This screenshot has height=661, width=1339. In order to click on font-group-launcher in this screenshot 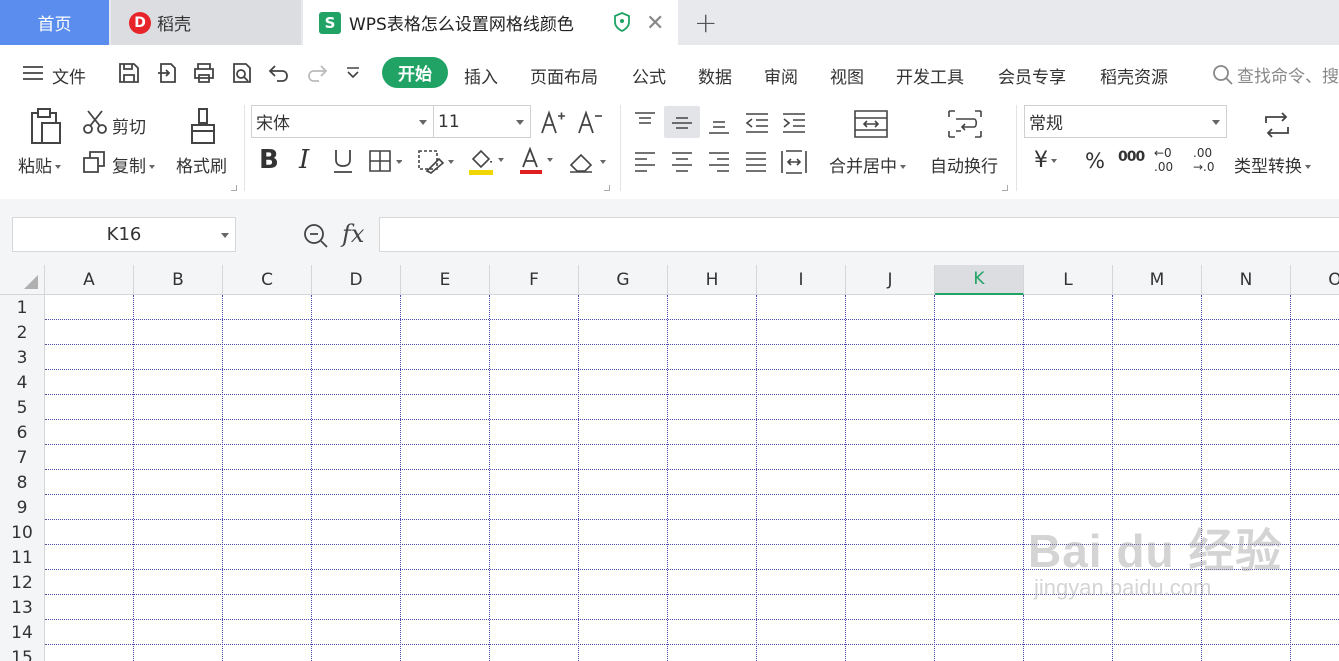, I will do `click(607, 188)`.